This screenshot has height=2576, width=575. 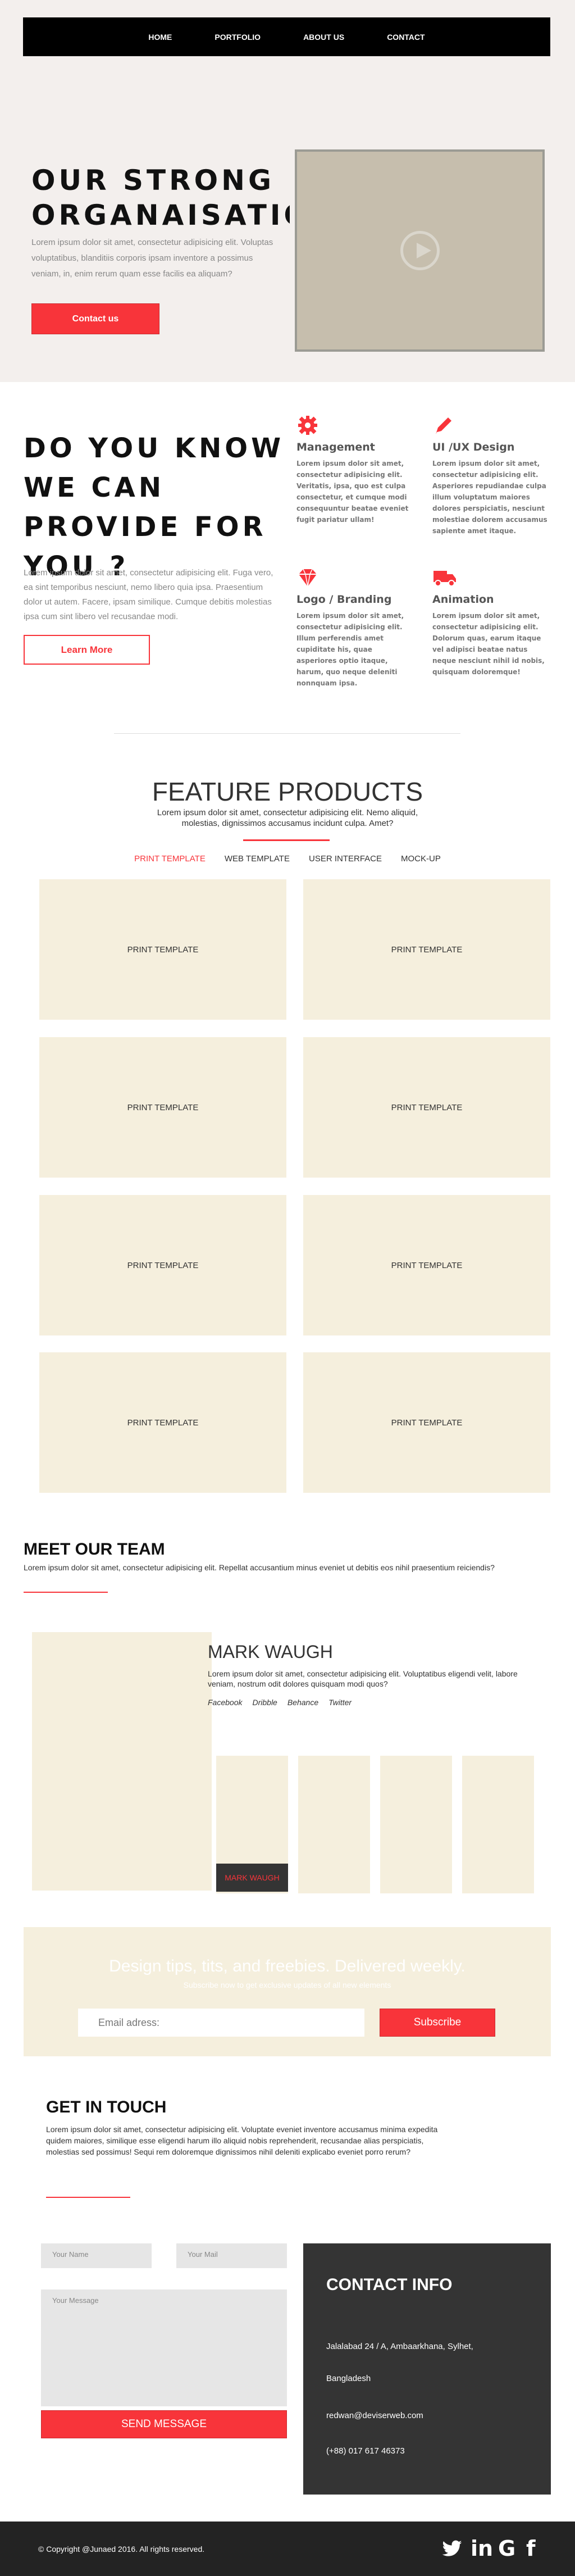 I want to click on member-socials: Facebook Dribble Behance Twitter, so click(x=280, y=1703).